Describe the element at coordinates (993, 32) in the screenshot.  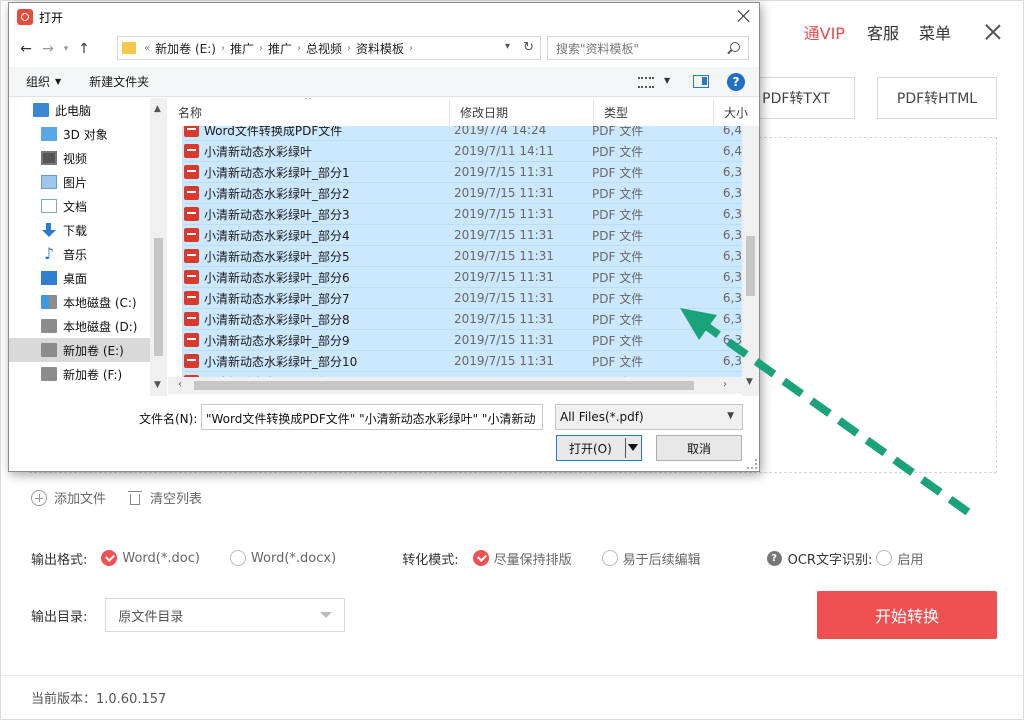
I see `app-close-icon` at that location.